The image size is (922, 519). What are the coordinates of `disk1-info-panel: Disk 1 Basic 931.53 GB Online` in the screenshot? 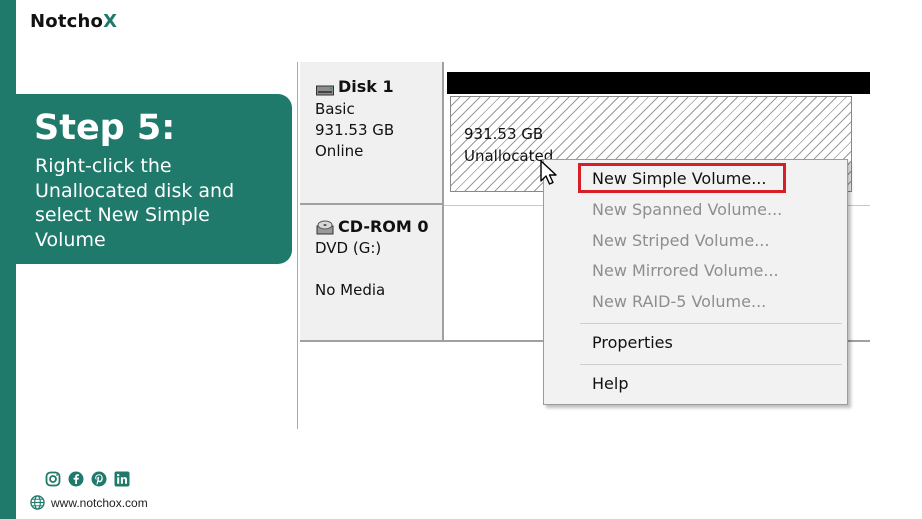 It's located at (372, 133).